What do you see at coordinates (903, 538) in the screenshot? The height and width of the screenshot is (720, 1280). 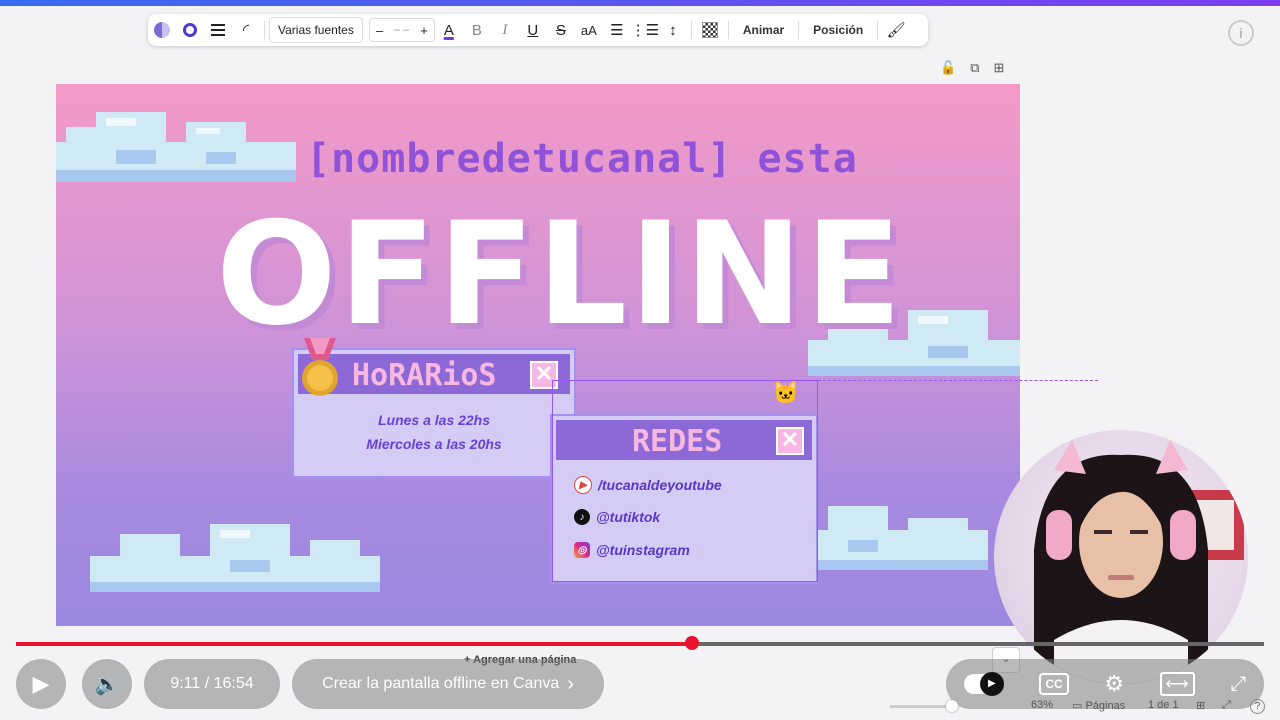 I see `pixel-cloud-bottom-right` at bounding box center [903, 538].